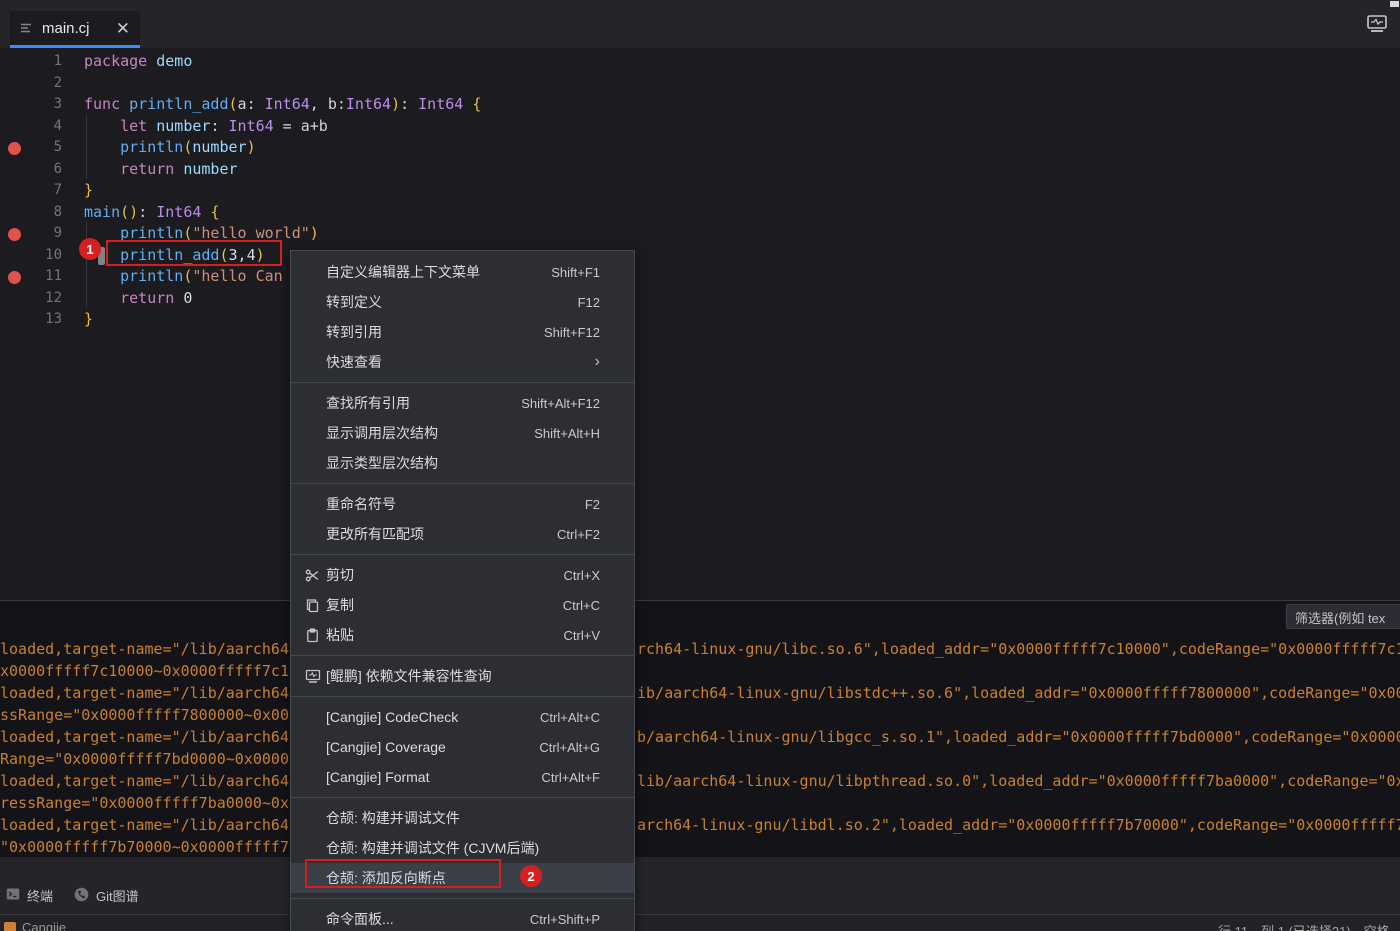  Describe the element at coordinates (354, 332) in the screenshot. I see `menu-item-label: 转到引用` at that location.